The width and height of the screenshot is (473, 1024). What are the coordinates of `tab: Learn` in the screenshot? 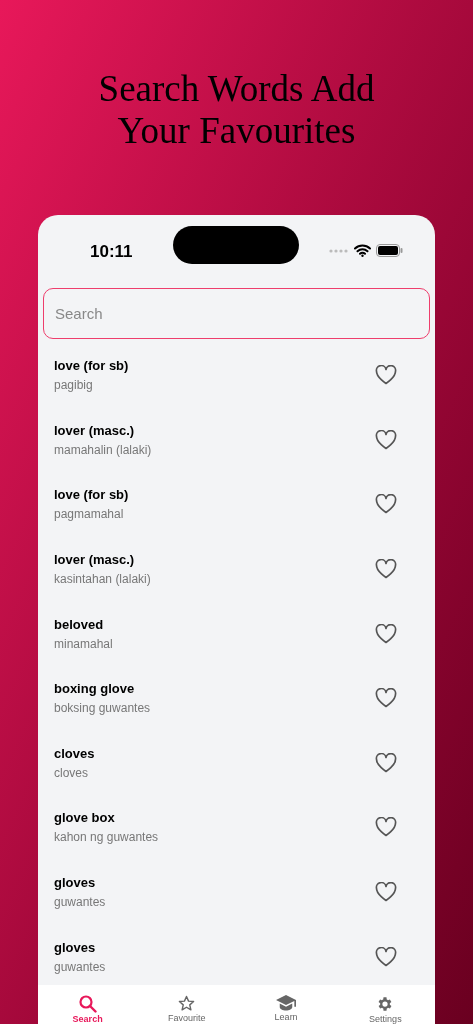 It's located at (286, 1004).